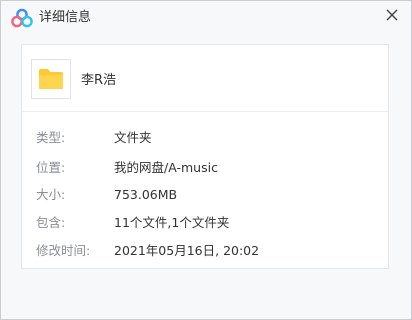 The width and height of the screenshot is (412, 320). What do you see at coordinates (51, 137) in the screenshot?
I see `detail-label: 类型:` at bounding box center [51, 137].